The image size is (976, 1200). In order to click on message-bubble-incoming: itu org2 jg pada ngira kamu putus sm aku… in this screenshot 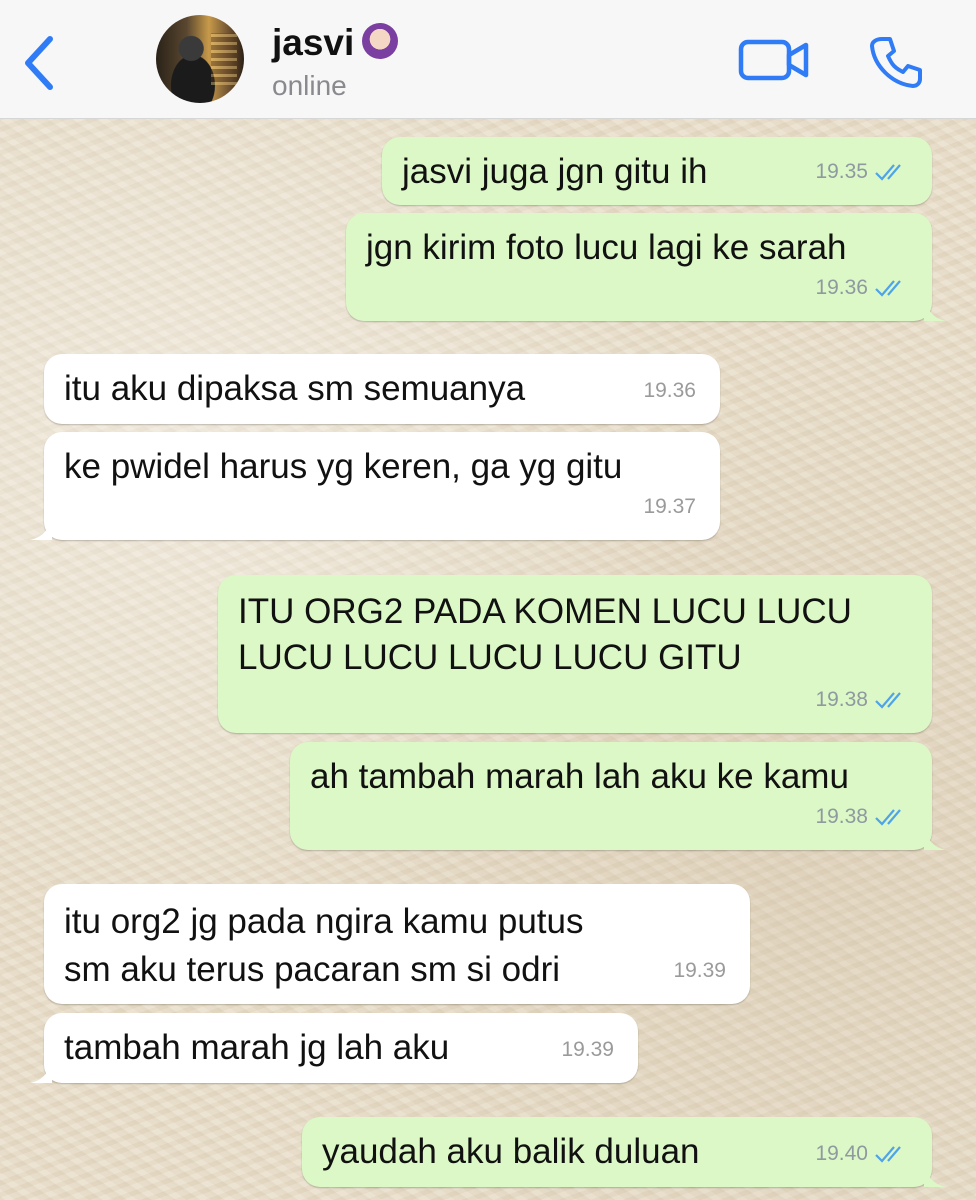, I will do `click(397, 944)`.